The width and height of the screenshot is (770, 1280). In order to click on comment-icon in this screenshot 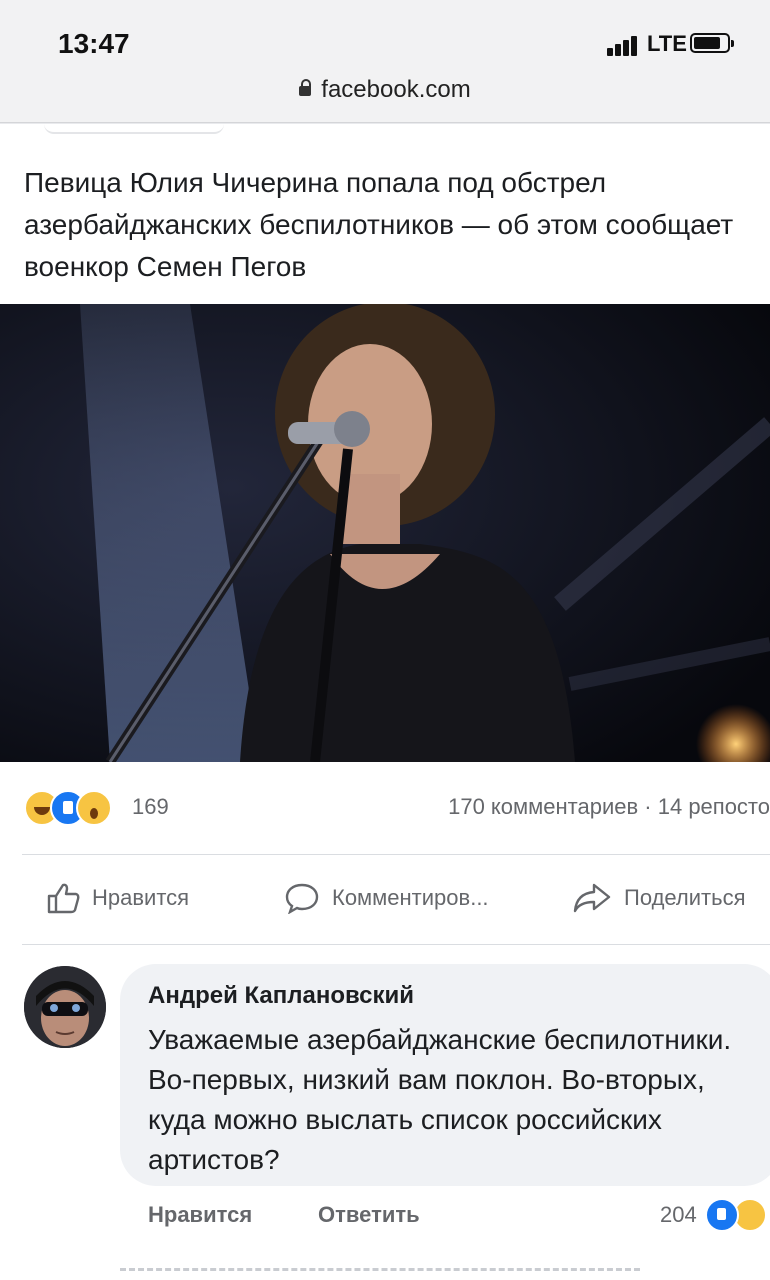, I will do `click(302, 898)`.